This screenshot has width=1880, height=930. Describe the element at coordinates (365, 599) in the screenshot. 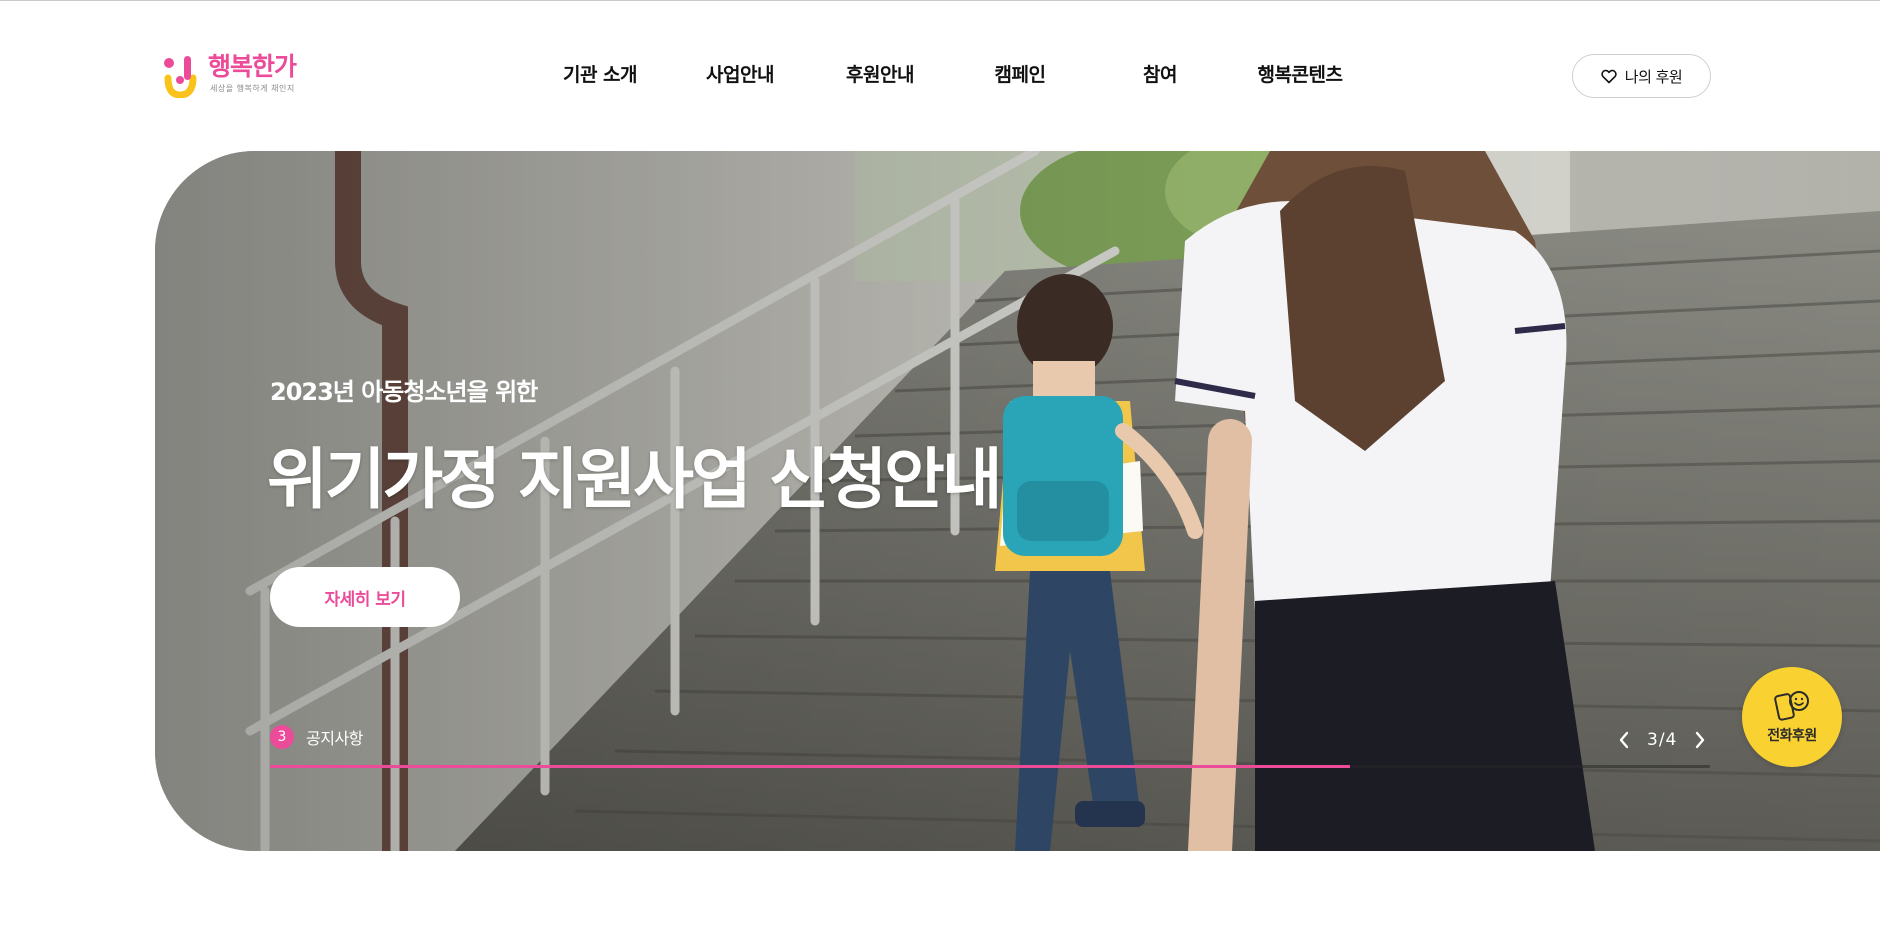

I see `view-details-label: 자세히 보기` at that location.